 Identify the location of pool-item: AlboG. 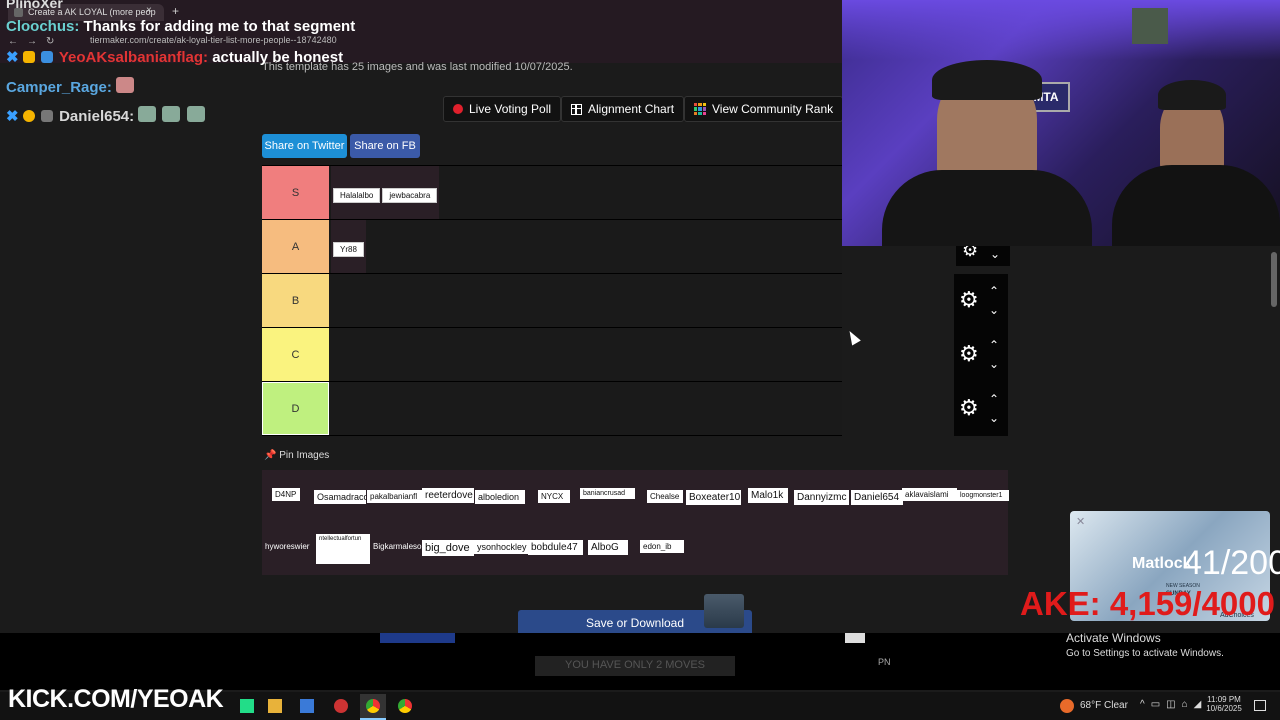
(608, 547).